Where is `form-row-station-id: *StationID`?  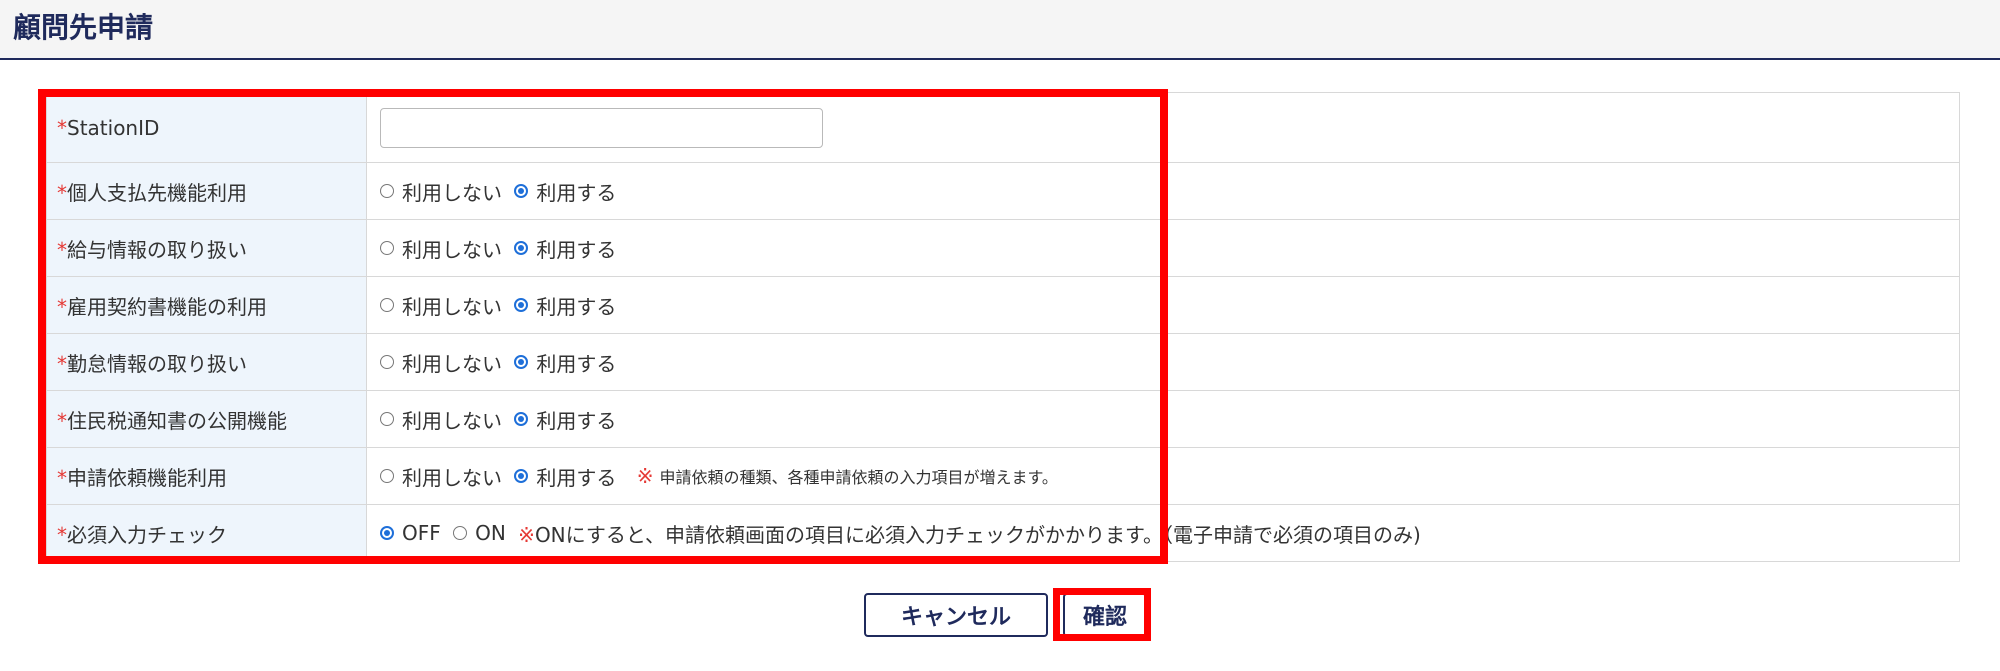
form-row-station-id: *StationID is located at coordinates (1003, 127).